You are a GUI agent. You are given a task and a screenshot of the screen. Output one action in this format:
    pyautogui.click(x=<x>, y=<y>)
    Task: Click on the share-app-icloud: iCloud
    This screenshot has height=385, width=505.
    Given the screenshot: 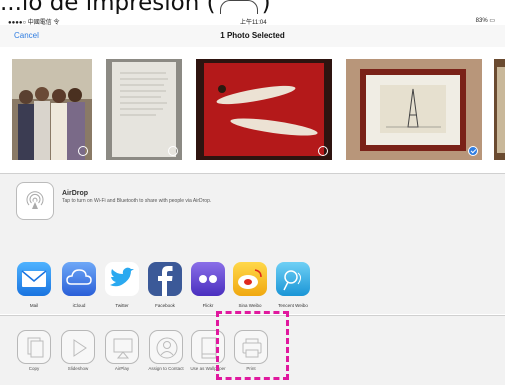 What is the action you would take?
    pyautogui.click(x=79, y=285)
    